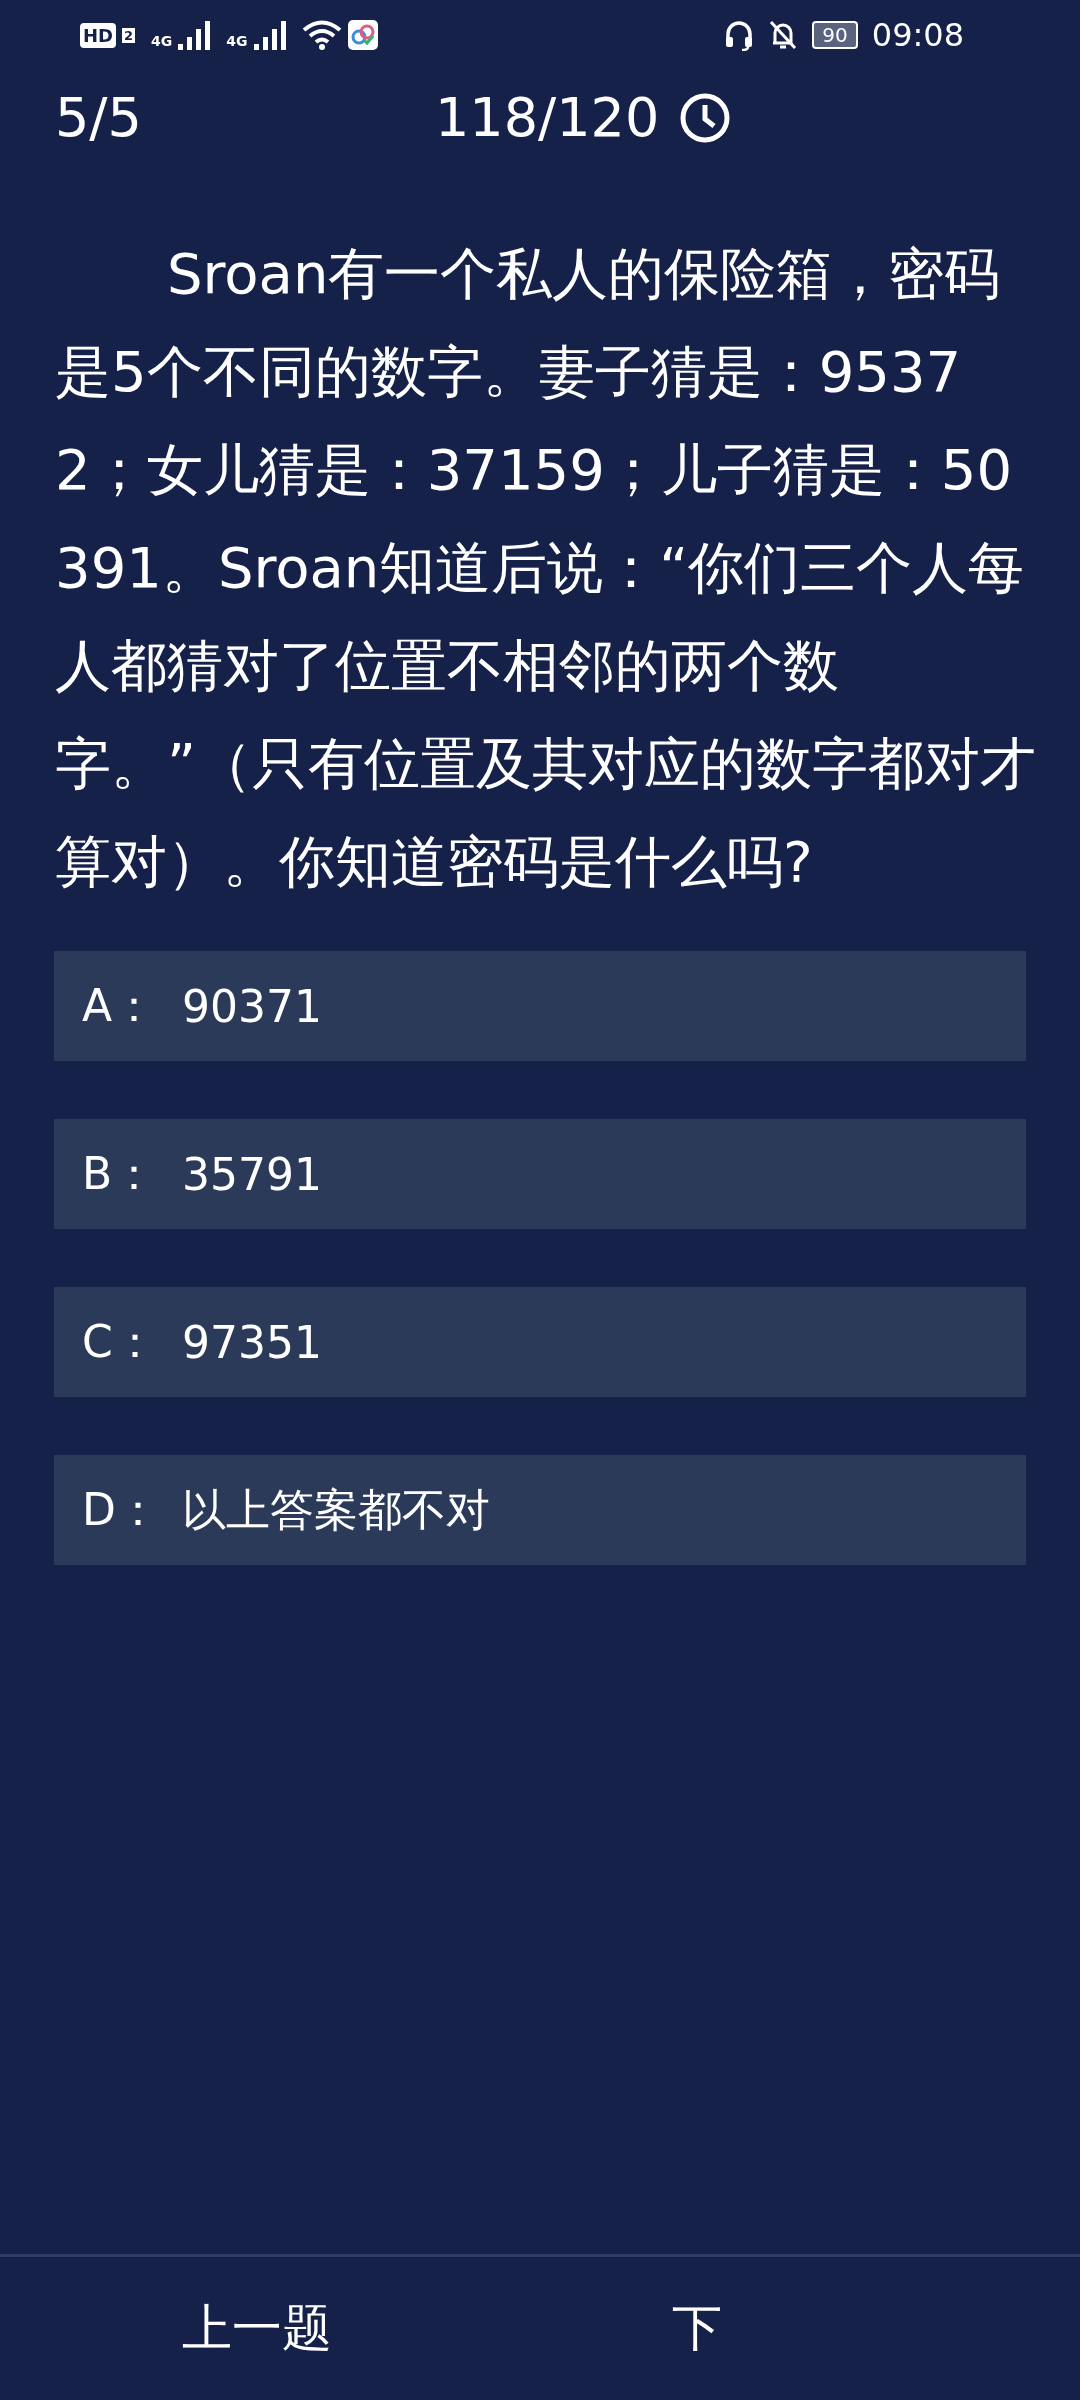  Describe the element at coordinates (540, 1174) in the screenshot. I see `answer-option: B： 35791` at that location.